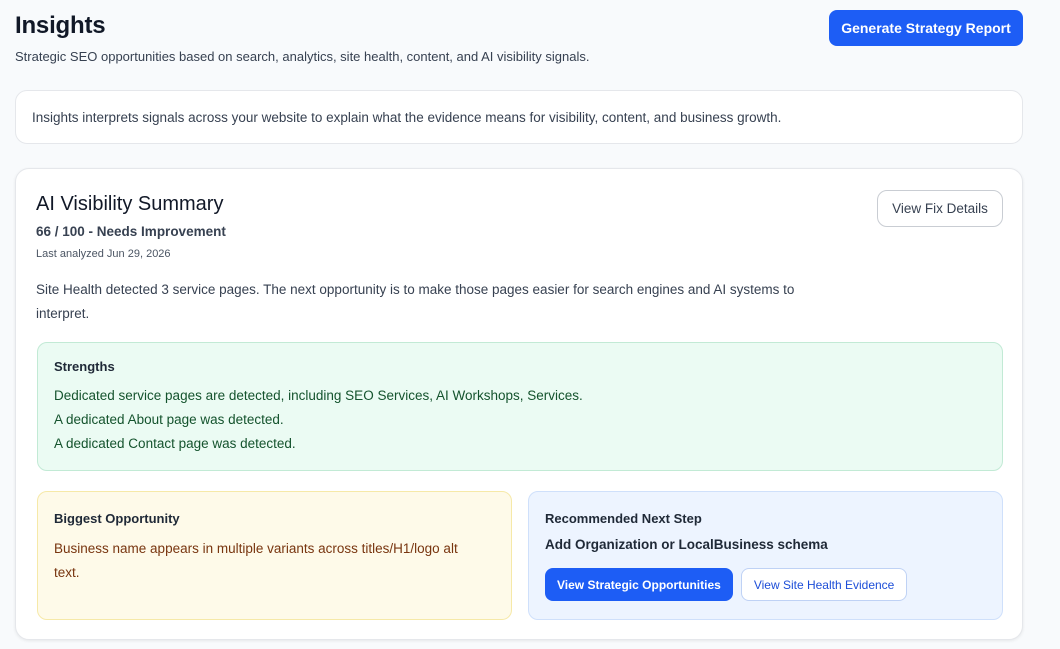 The height and width of the screenshot is (649, 1060). I want to click on next-step-action: Add Organization or LocalBusiness schema, so click(686, 544).